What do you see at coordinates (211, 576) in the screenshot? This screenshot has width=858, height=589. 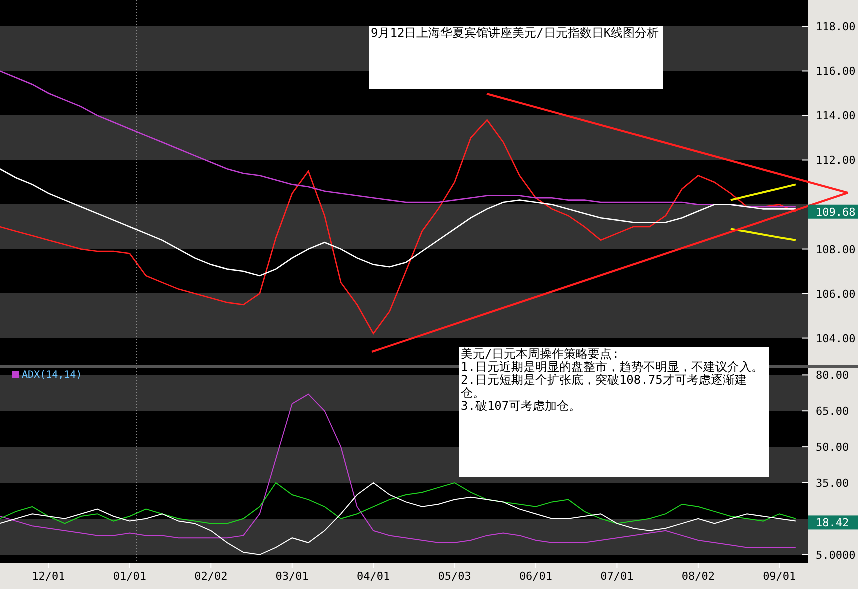 I see `x-tick-label: 02/02` at bounding box center [211, 576].